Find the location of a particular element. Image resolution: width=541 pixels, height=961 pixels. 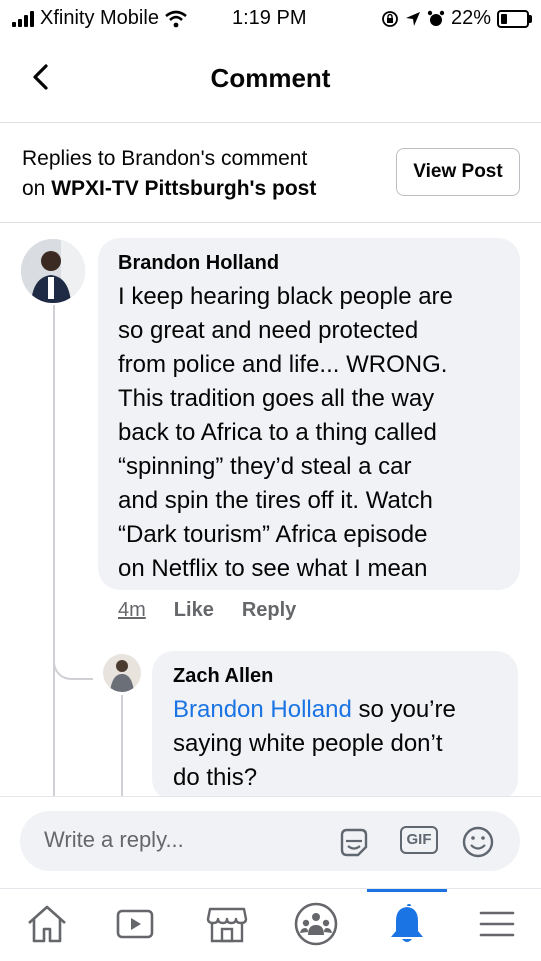

battery-icon is located at coordinates (514, 18).